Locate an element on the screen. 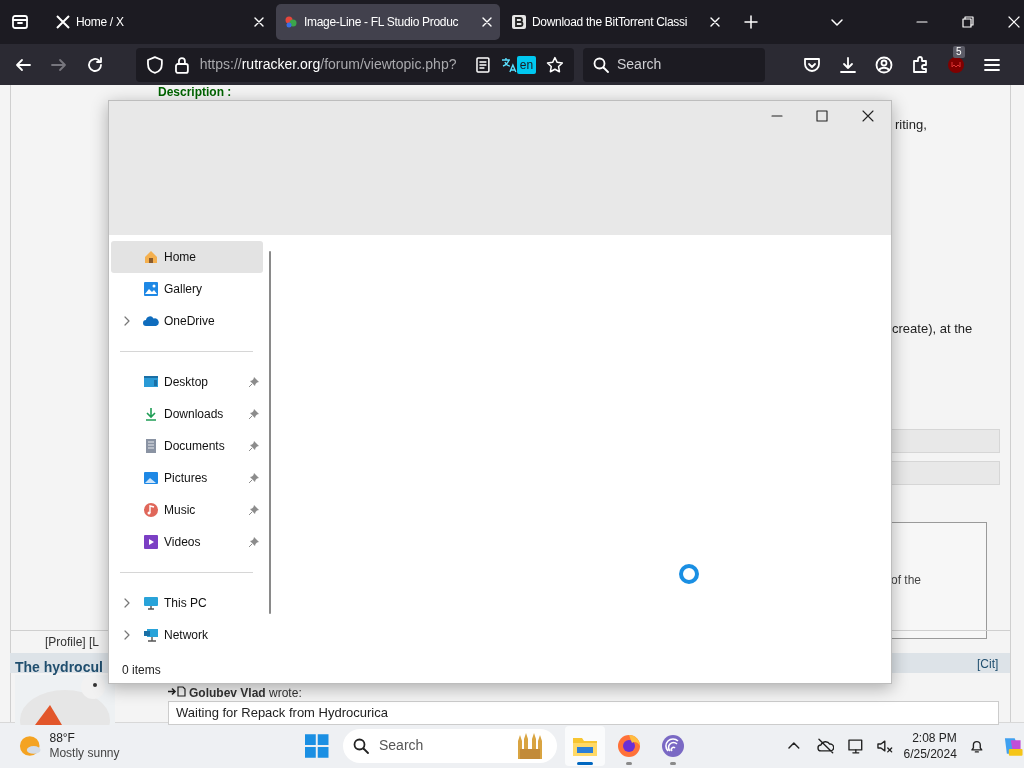 This screenshot has height=768, width=1024. tab-title: Download the BitTorrent Classi is located at coordinates (610, 22).